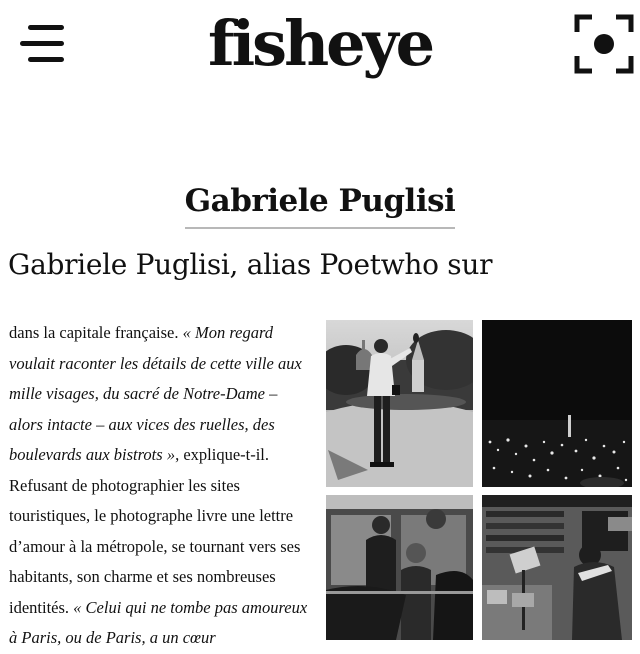 This screenshot has height=654, width=640. Describe the element at coordinates (604, 44) in the screenshot. I see `fullscreen-focus-icon` at that location.